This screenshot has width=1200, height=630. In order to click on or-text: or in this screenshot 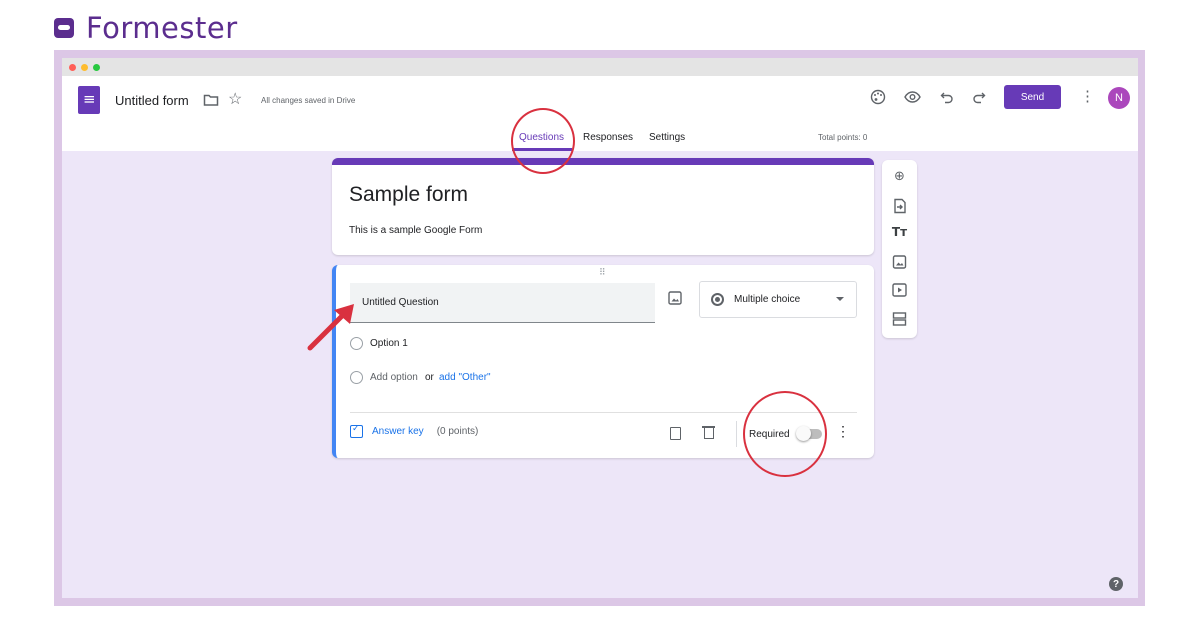, I will do `click(429, 377)`.